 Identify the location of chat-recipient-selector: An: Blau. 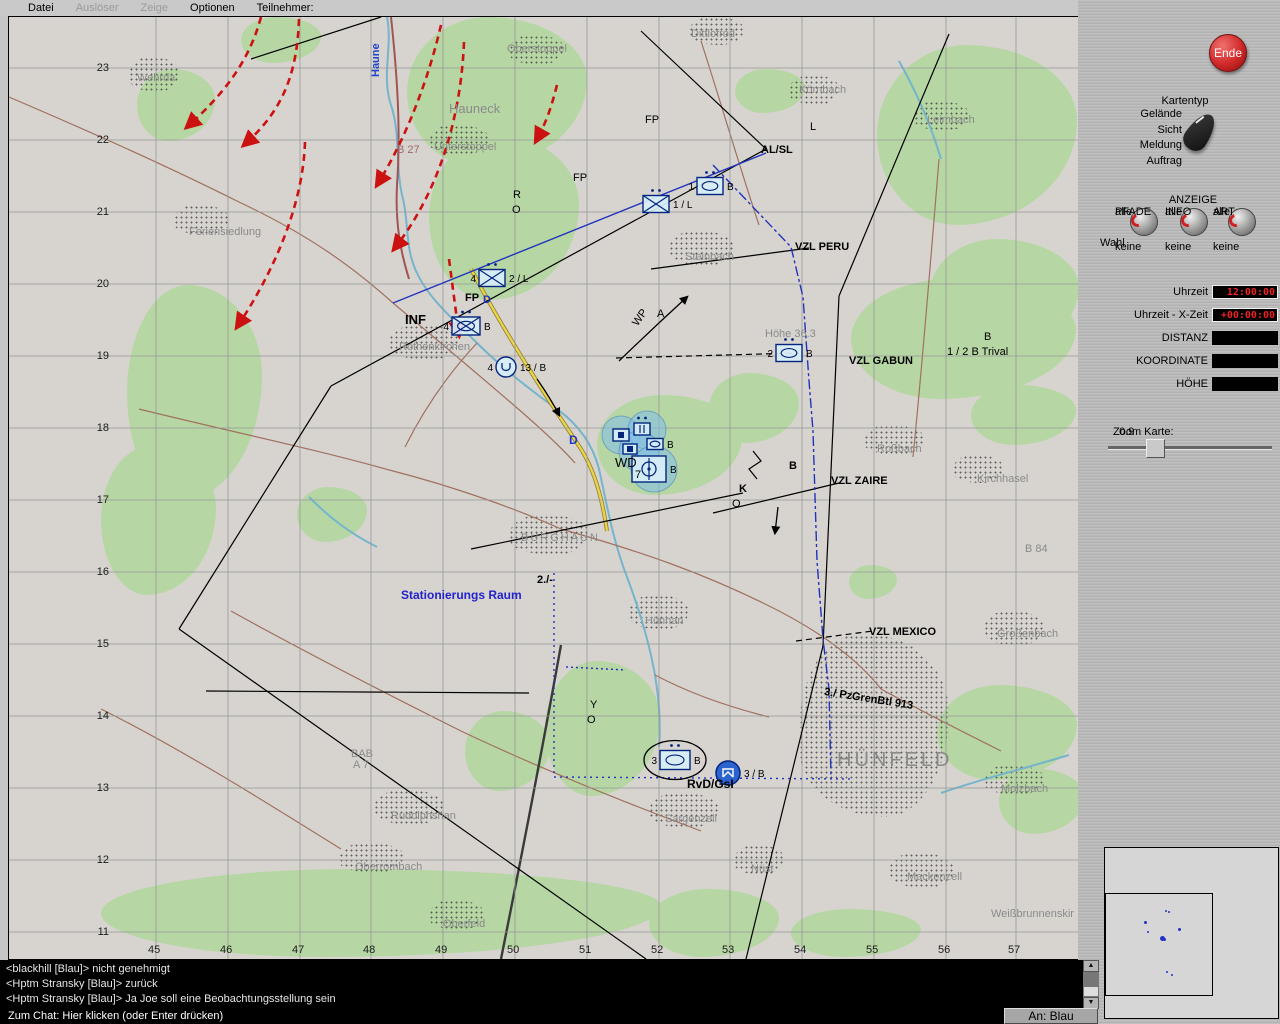
(1051, 1016).